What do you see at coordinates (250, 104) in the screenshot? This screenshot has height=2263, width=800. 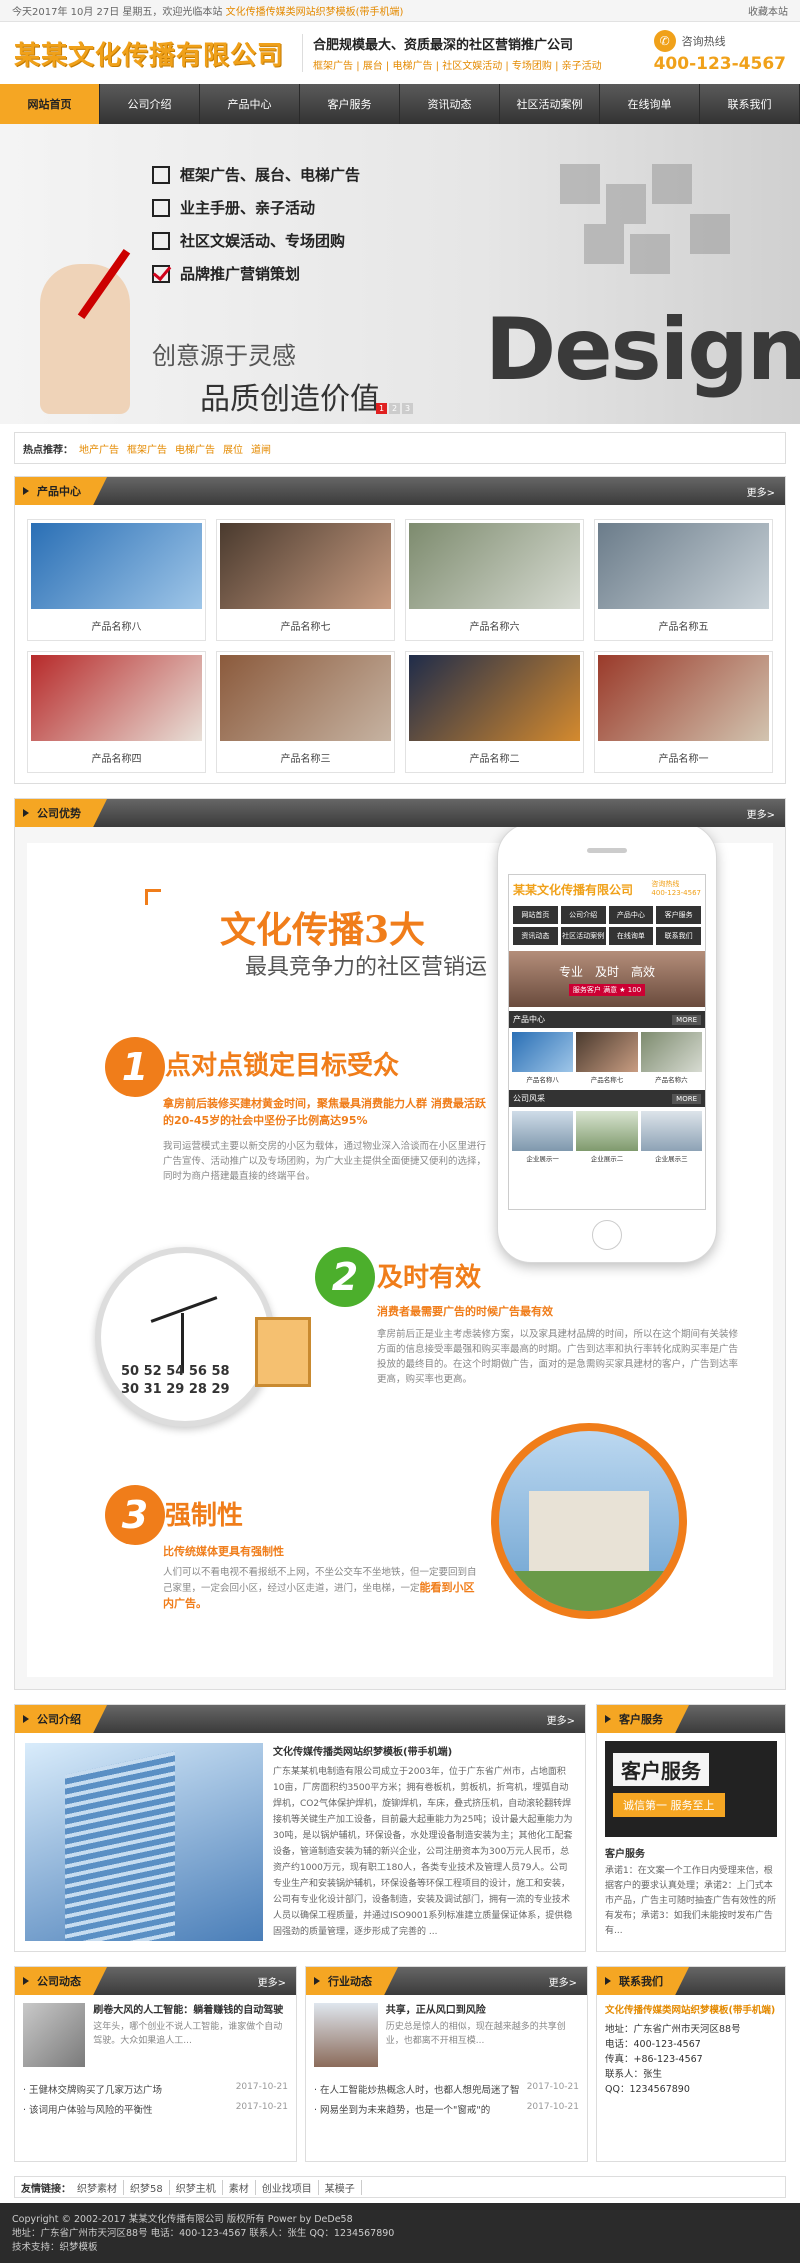 I see `nav-products: 产品中心` at bounding box center [250, 104].